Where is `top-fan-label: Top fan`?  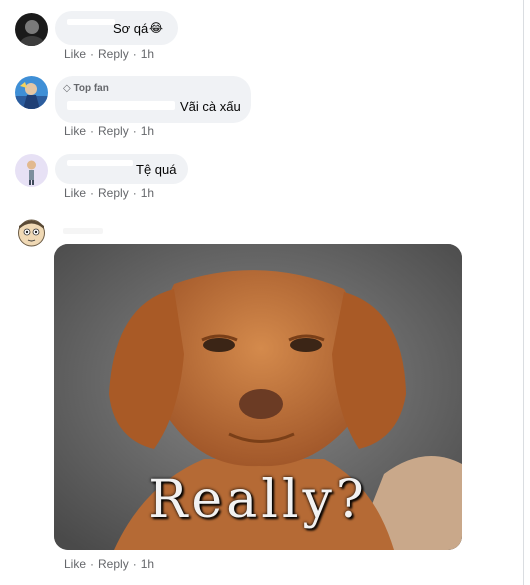
top-fan-label: Top fan is located at coordinates (91, 88).